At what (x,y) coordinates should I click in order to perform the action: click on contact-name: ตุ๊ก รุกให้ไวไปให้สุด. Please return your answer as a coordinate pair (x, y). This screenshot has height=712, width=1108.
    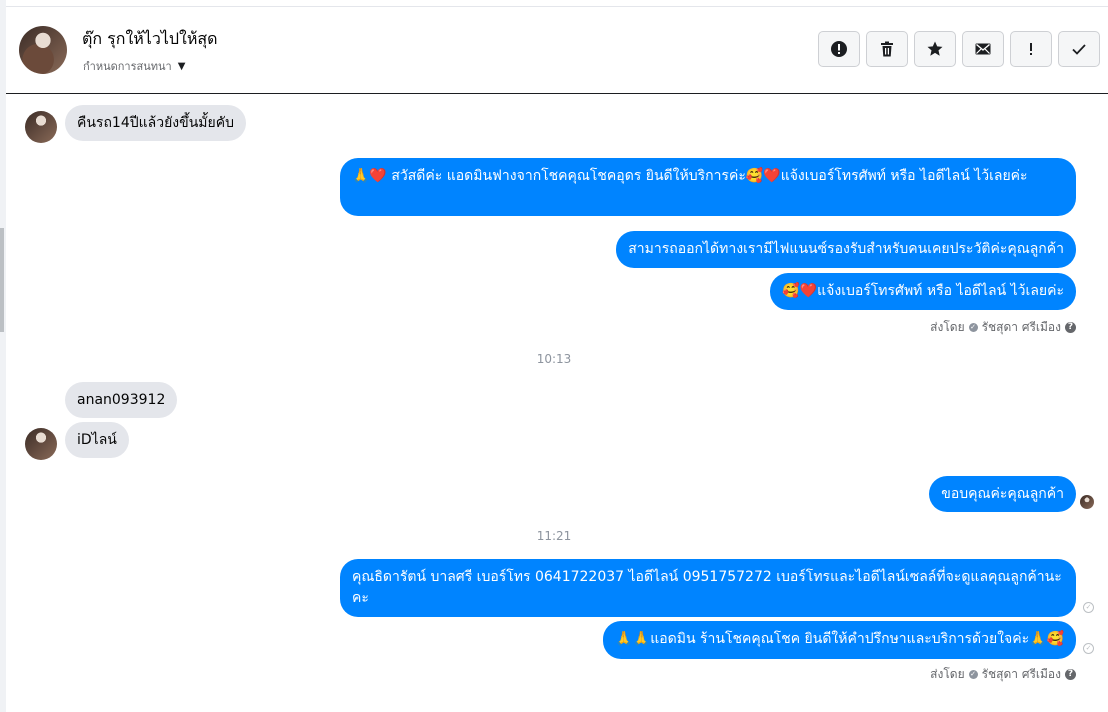
    Looking at the image, I should click on (150, 39).